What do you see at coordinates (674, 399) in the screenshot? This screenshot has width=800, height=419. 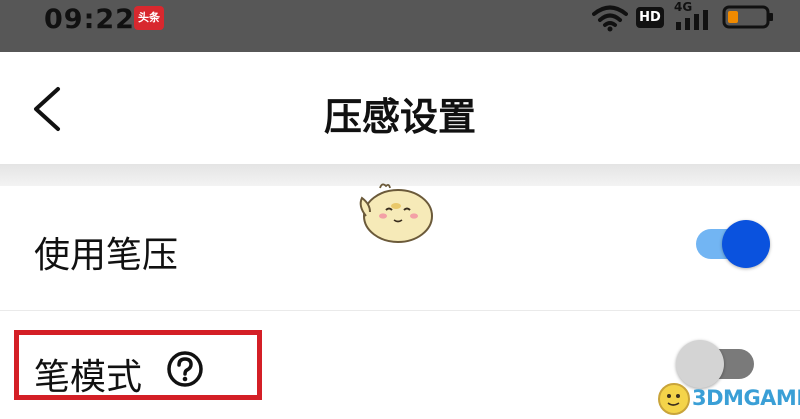 I see `watermark-logo-icon` at bounding box center [674, 399].